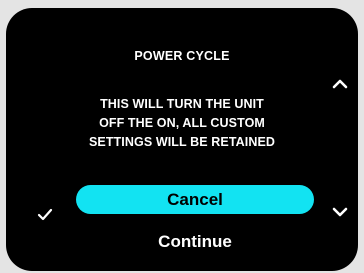 This screenshot has width=364, height=273. I want to click on message-line: SETTINGS WILL BE RETAINED, so click(182, 142).